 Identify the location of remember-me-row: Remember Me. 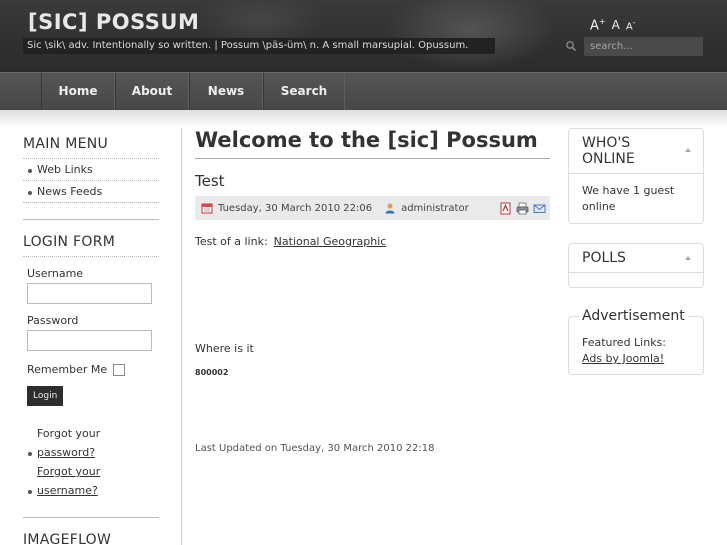
(93, 369).